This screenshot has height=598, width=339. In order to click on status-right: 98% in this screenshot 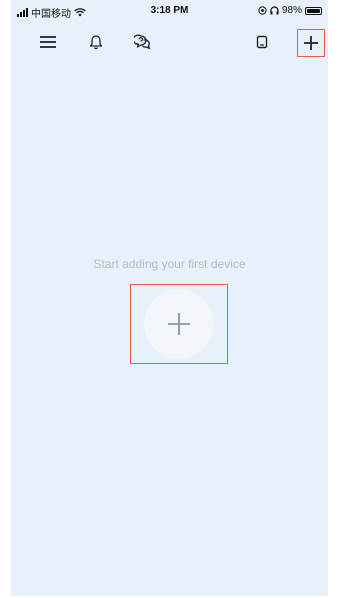, I will do `click(290, 10)`.